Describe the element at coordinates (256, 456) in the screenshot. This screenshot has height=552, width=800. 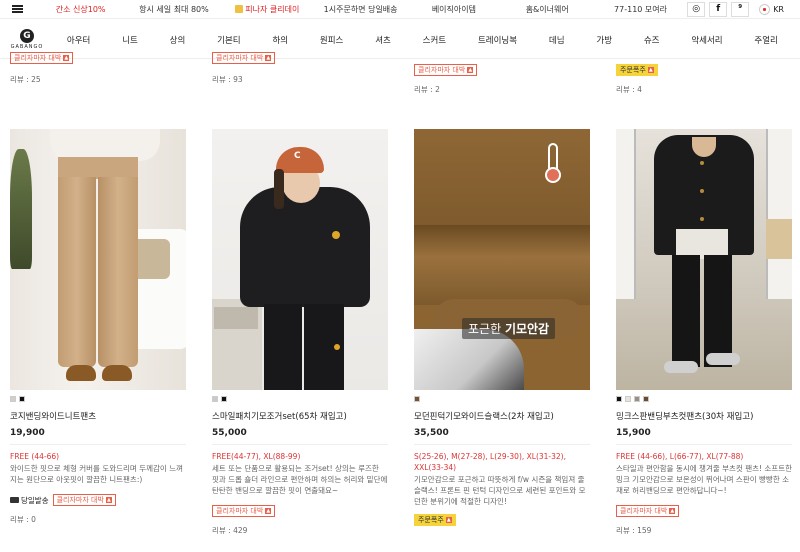
I see `size-info: FREE(44-77), XL(88-99)` at that location.